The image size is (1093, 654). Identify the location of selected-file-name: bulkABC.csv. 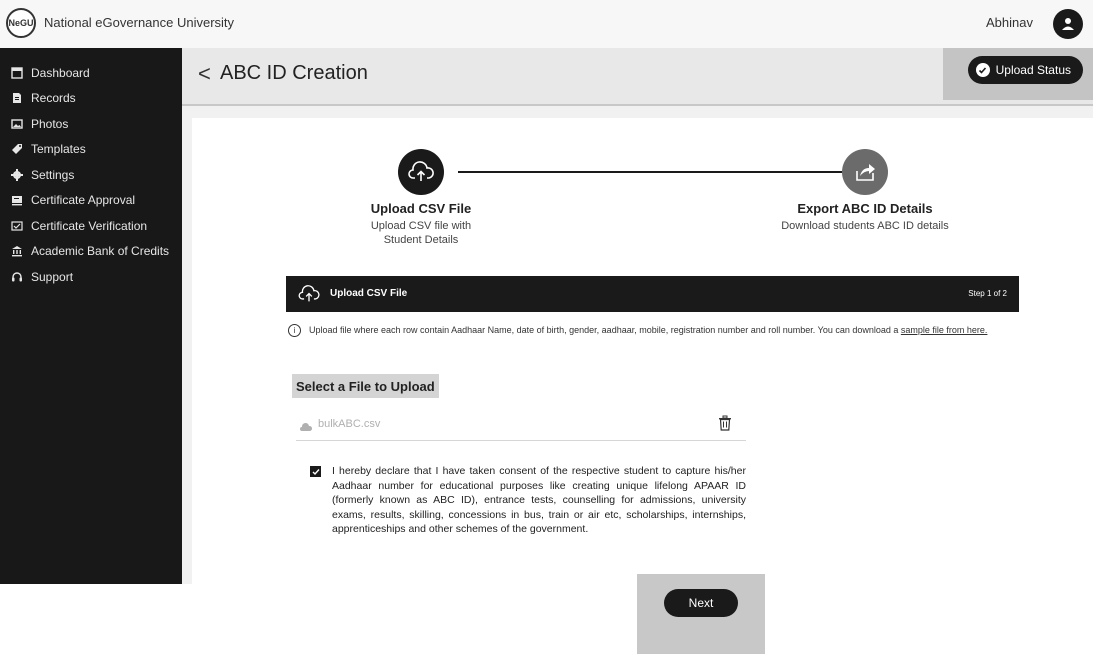
(349, 424).